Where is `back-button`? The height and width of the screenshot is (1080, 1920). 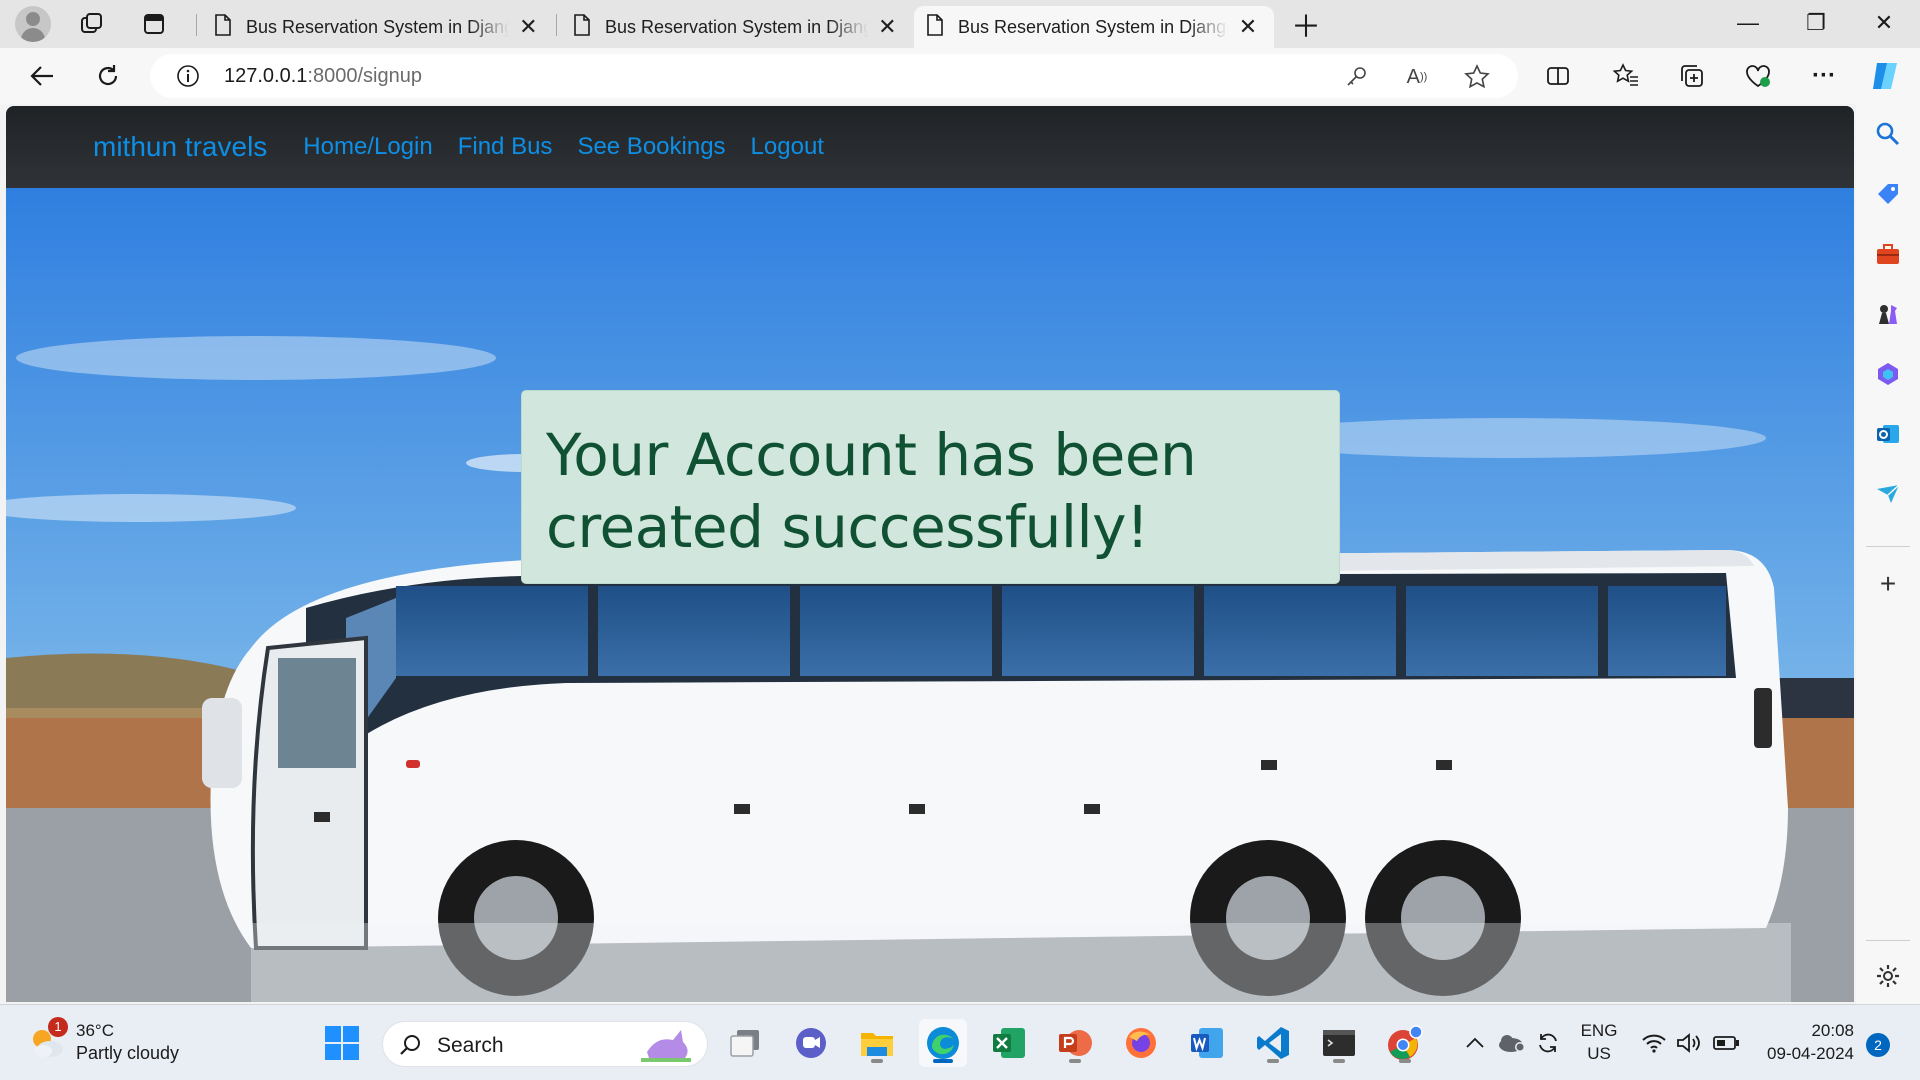 back-button is located at coordinates (42, 76).